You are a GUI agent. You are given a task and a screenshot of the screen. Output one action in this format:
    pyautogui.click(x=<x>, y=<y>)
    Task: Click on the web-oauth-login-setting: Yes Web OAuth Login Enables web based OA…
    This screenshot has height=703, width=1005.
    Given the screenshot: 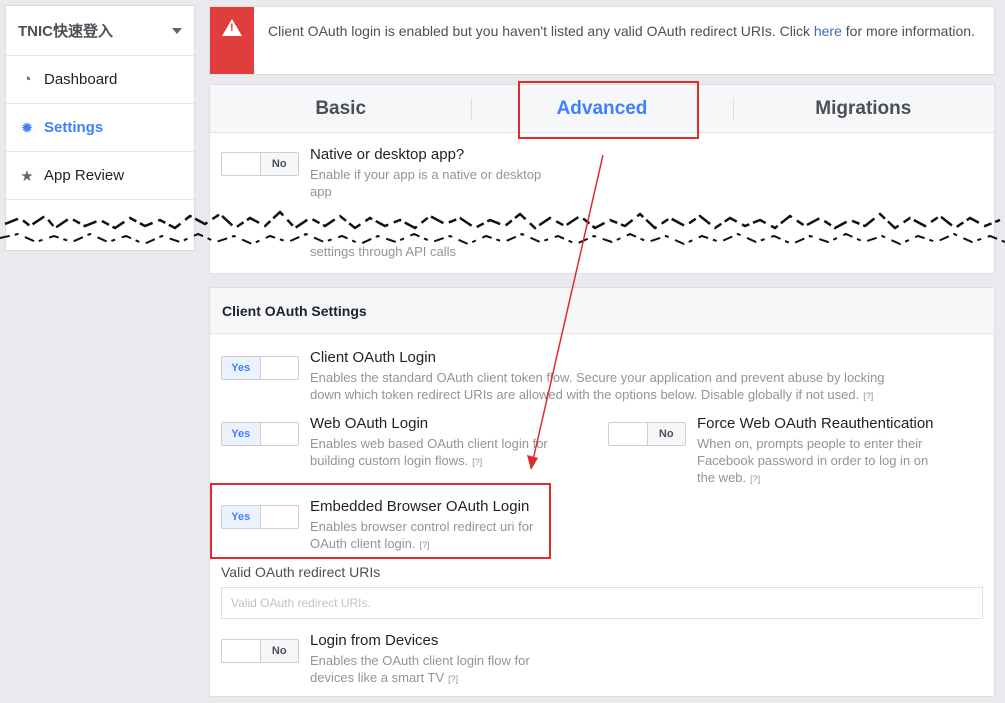 What is the action you would take?
    pyautogui.click(x=393, y=443)
    